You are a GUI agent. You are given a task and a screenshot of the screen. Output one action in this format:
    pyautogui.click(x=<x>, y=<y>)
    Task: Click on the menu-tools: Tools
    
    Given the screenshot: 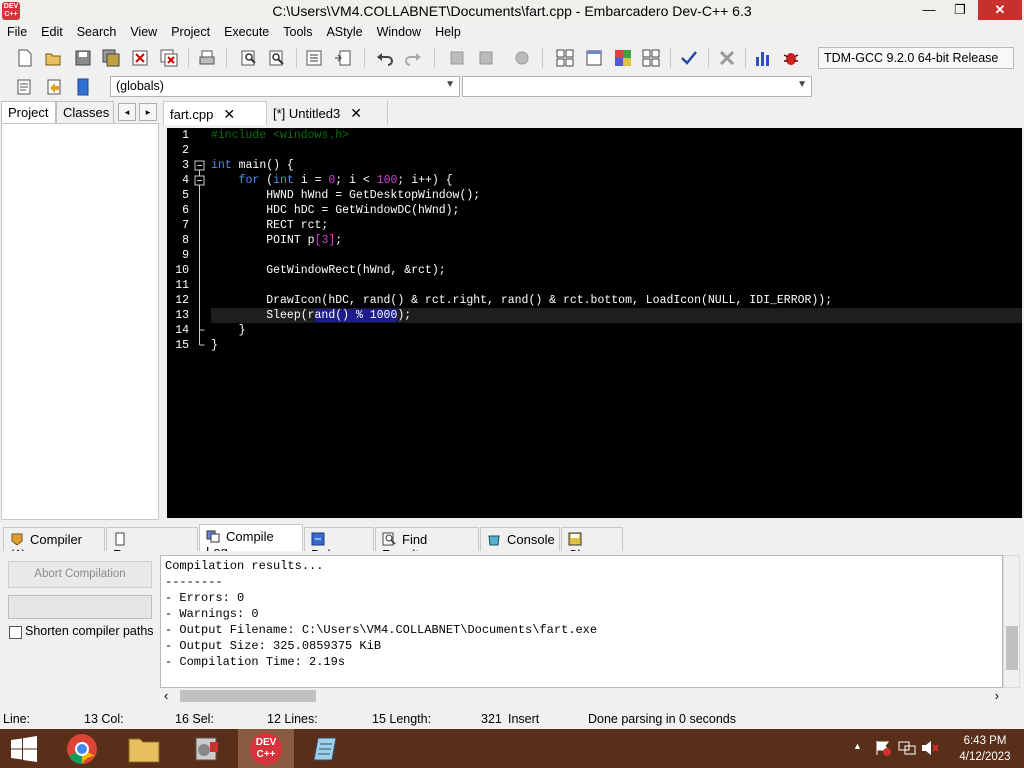 What is the action you would take?
    pyautogui.click(x=297, y=32)
    